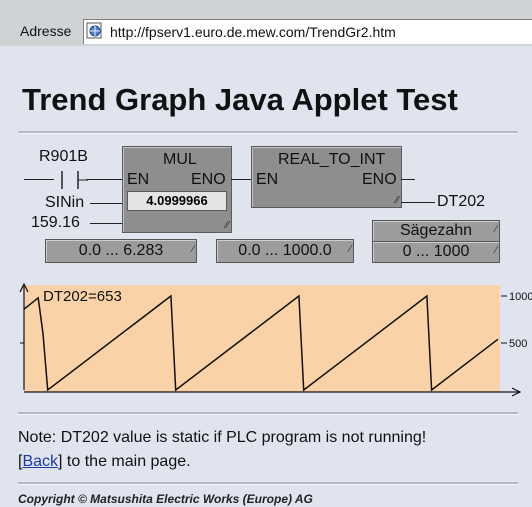  What do you see at coordinates (240, 99) in the screenshot?
I see `page-title: Trend Graph Java Applet Test` at bounding box center [240, 99].